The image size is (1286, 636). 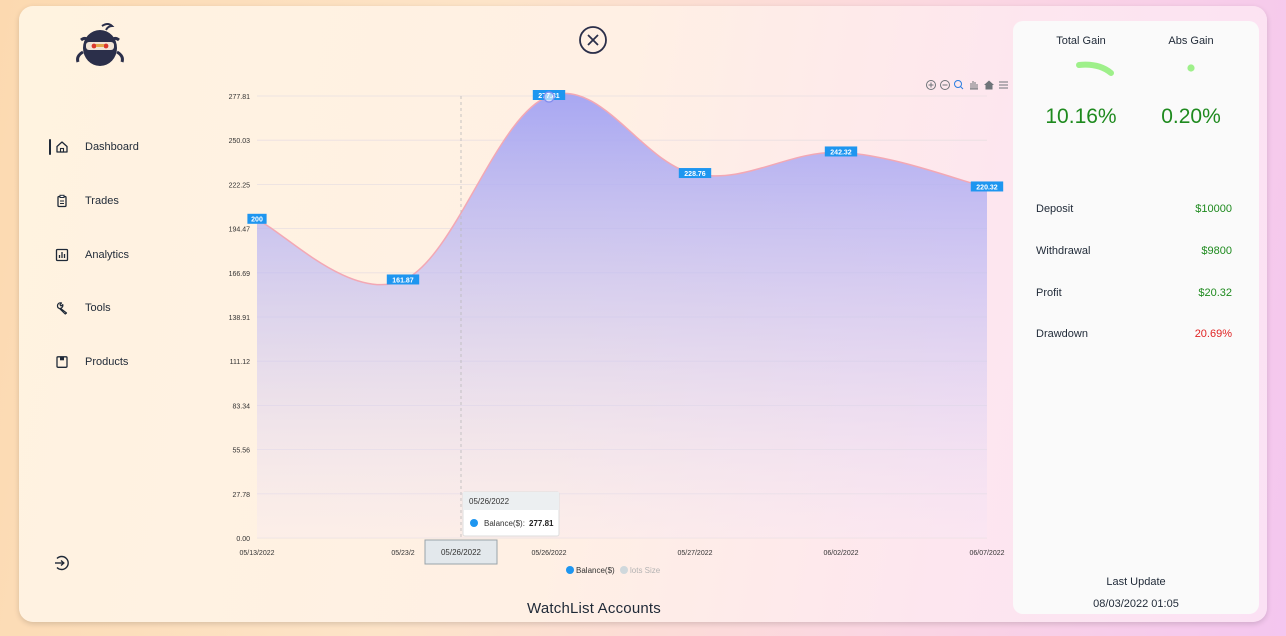 I want to click on data-label-text: 200, so click(x=257, y=220).